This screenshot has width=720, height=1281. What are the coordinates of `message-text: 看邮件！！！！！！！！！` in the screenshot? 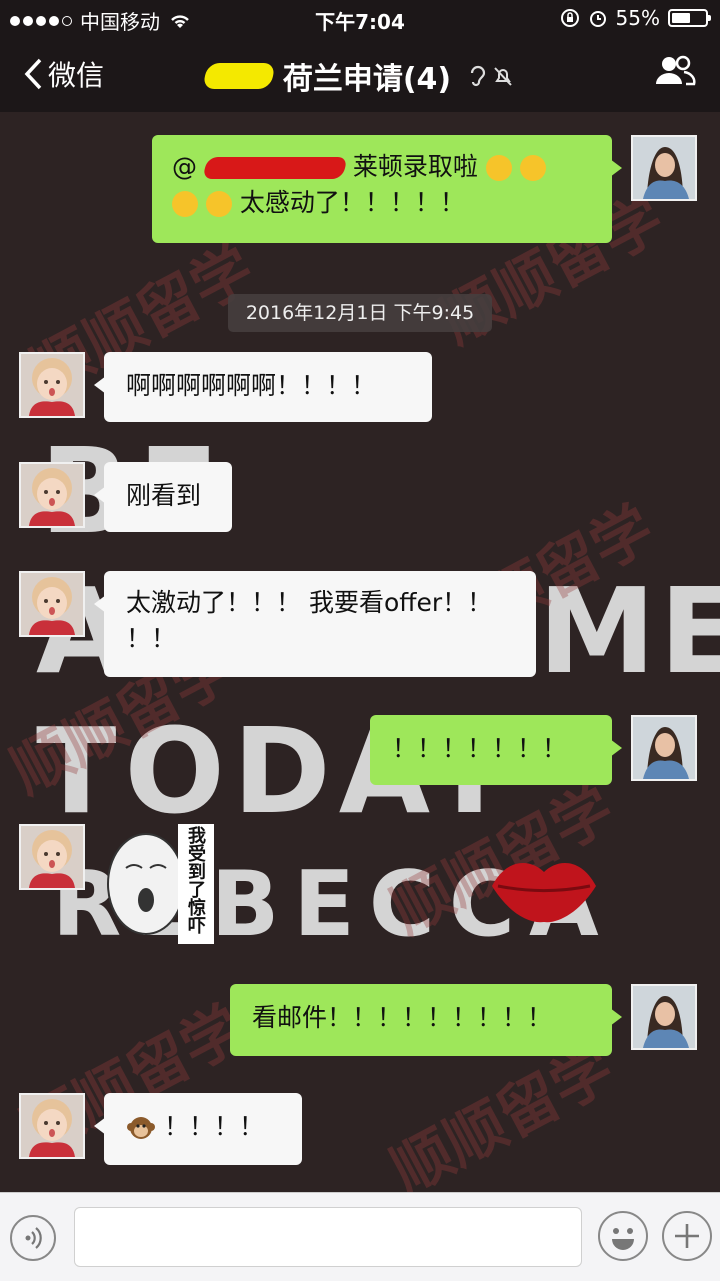 It's located at (402, 1017).